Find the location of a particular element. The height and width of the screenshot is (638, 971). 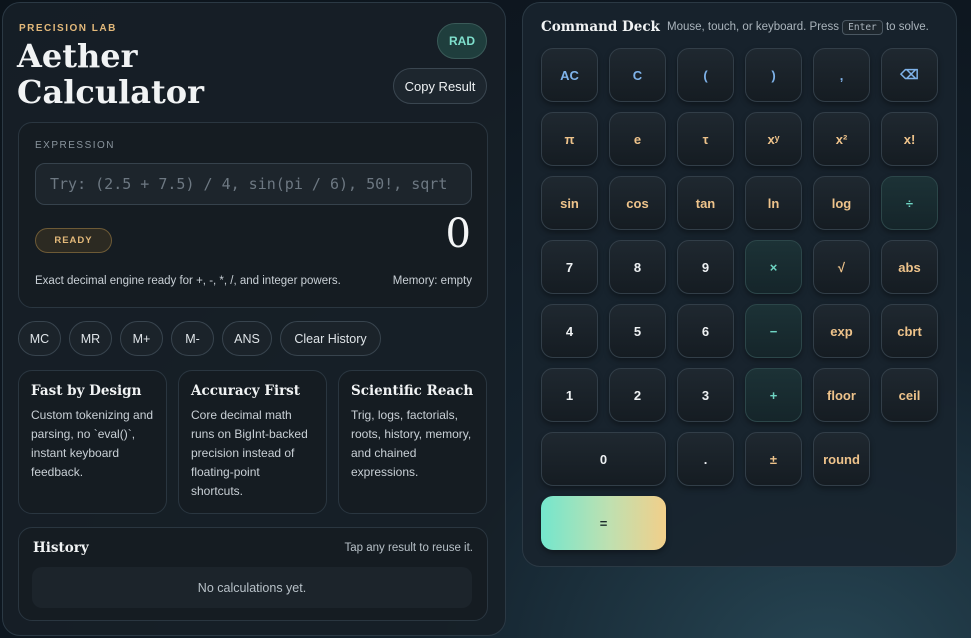

key-factorial: x! is located at coordinates (909, 139).